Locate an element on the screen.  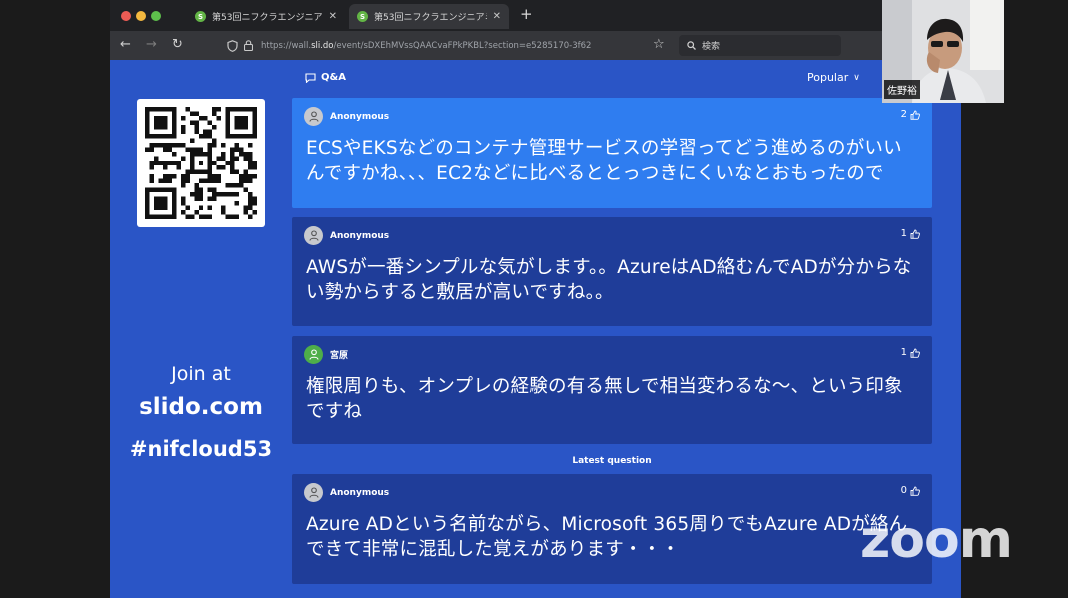
like-count: 2 is located at coordinates (910, 114).